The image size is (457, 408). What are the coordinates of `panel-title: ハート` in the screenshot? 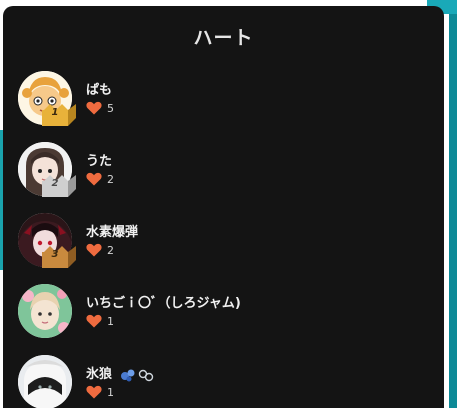 It's located at (223, 38).